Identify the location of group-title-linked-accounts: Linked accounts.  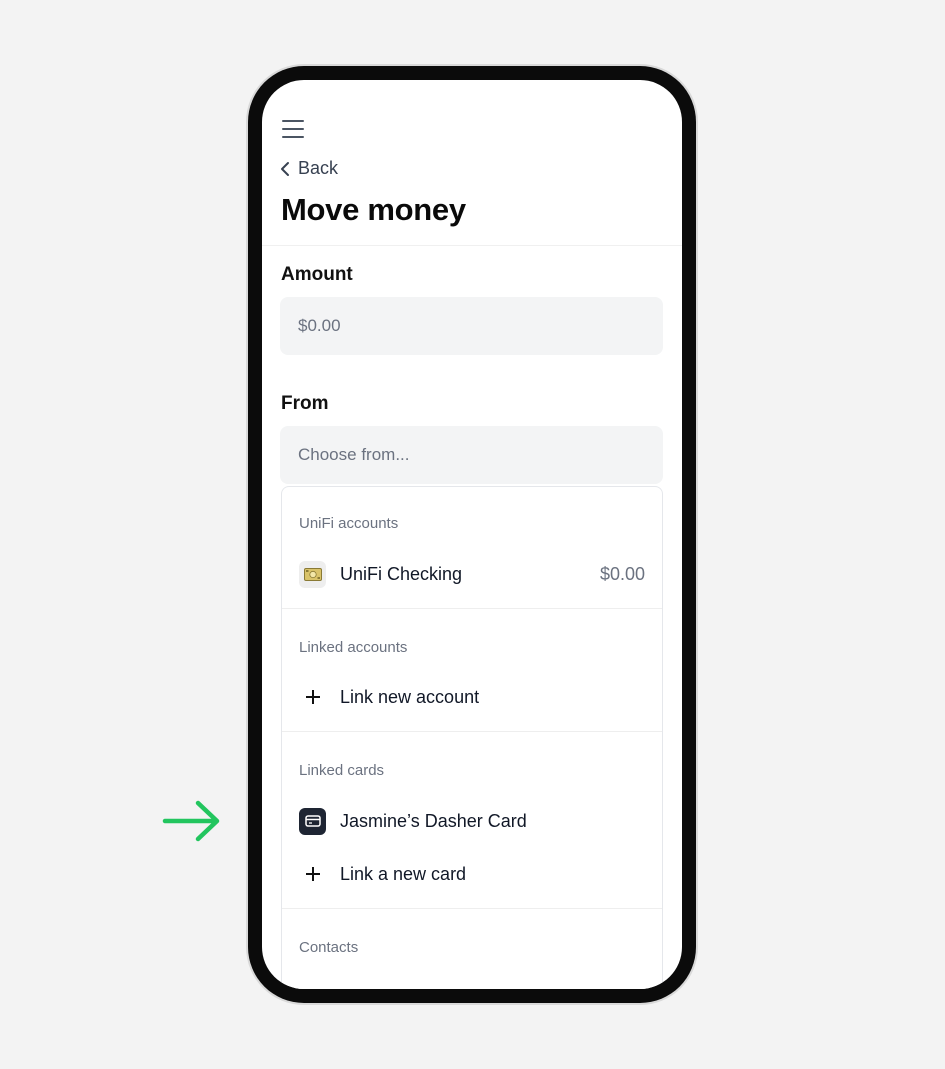
(353, 647).